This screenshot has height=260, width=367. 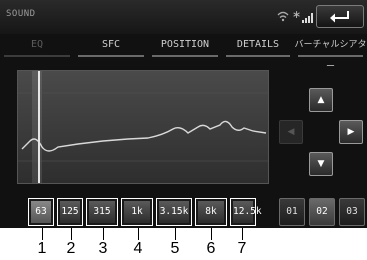 I want to click on band-label: 8k, so click(x=211, y=212).